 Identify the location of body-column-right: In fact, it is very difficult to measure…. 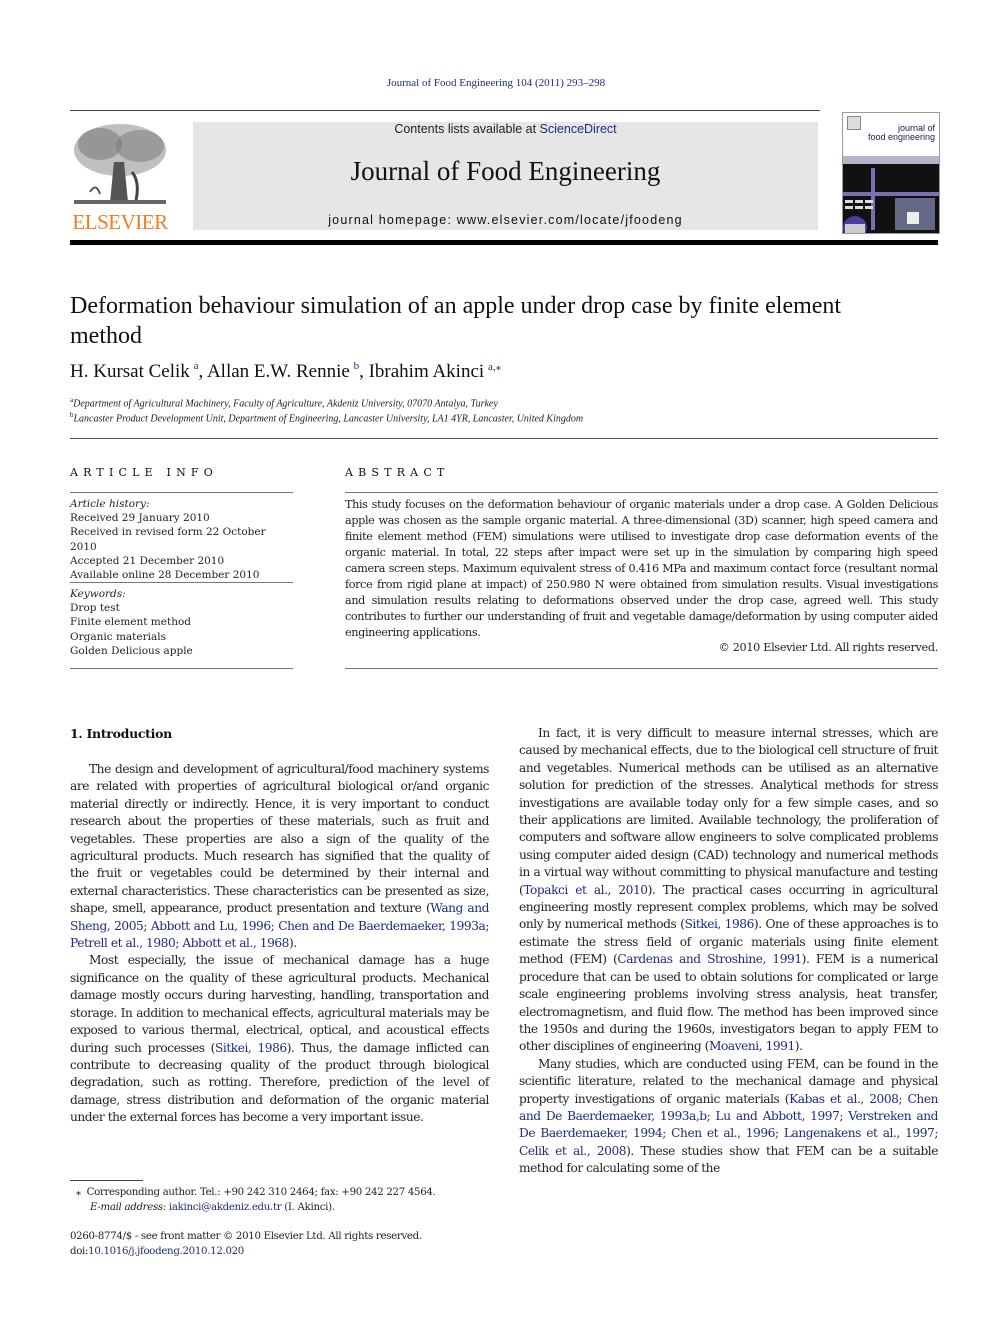
(728, 951).